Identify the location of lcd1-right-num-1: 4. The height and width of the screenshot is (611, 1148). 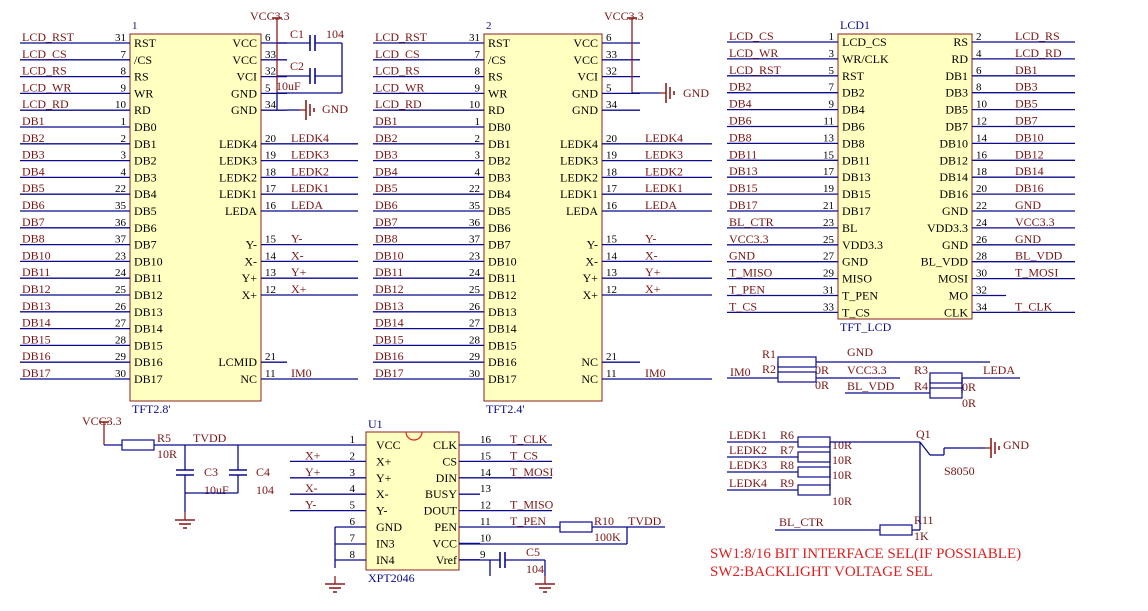
(979, 54).